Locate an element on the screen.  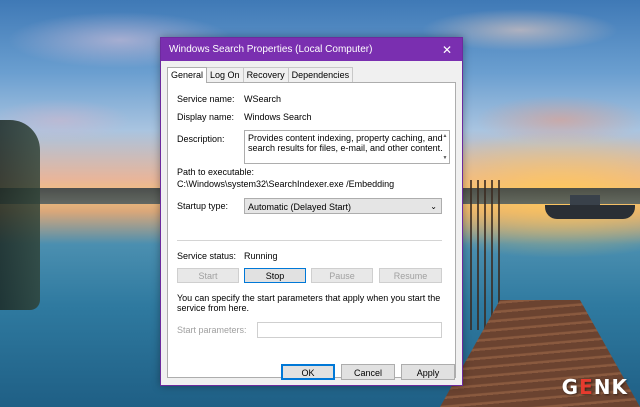
cancel-button: Cancel is located at coordinates (368, 372).